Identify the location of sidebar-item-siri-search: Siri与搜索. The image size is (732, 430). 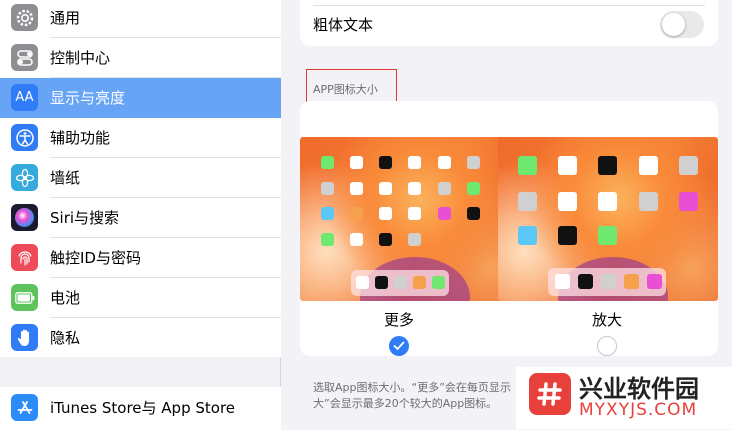
(140, 218).